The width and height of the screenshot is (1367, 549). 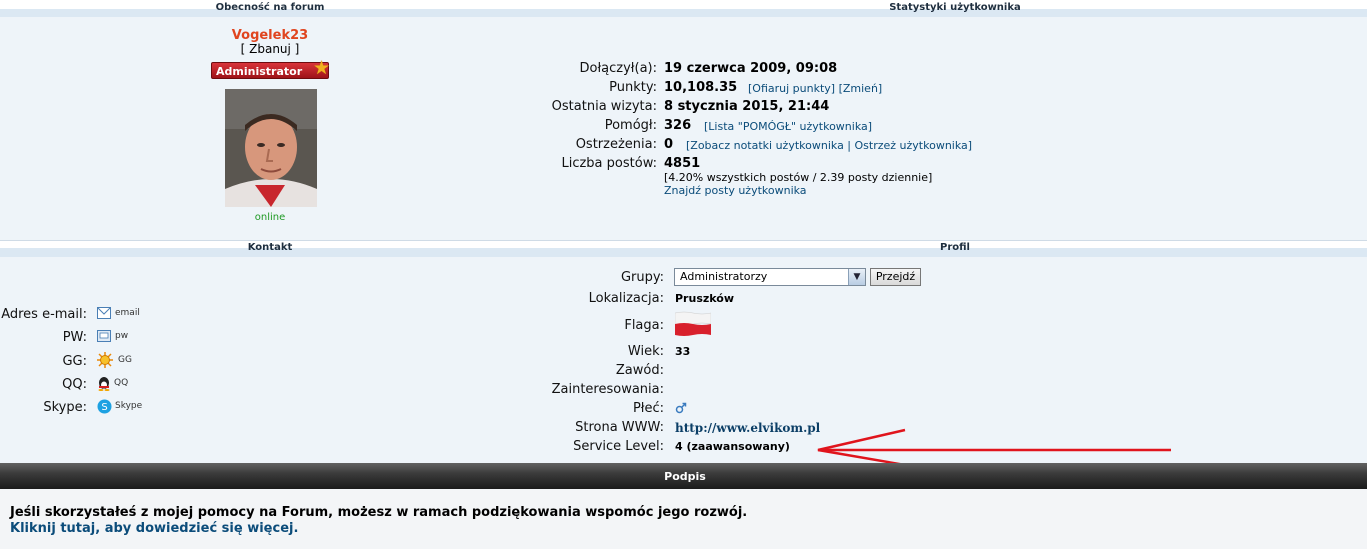 I want to click on gg-link: GG, so click(x=125, y=360).